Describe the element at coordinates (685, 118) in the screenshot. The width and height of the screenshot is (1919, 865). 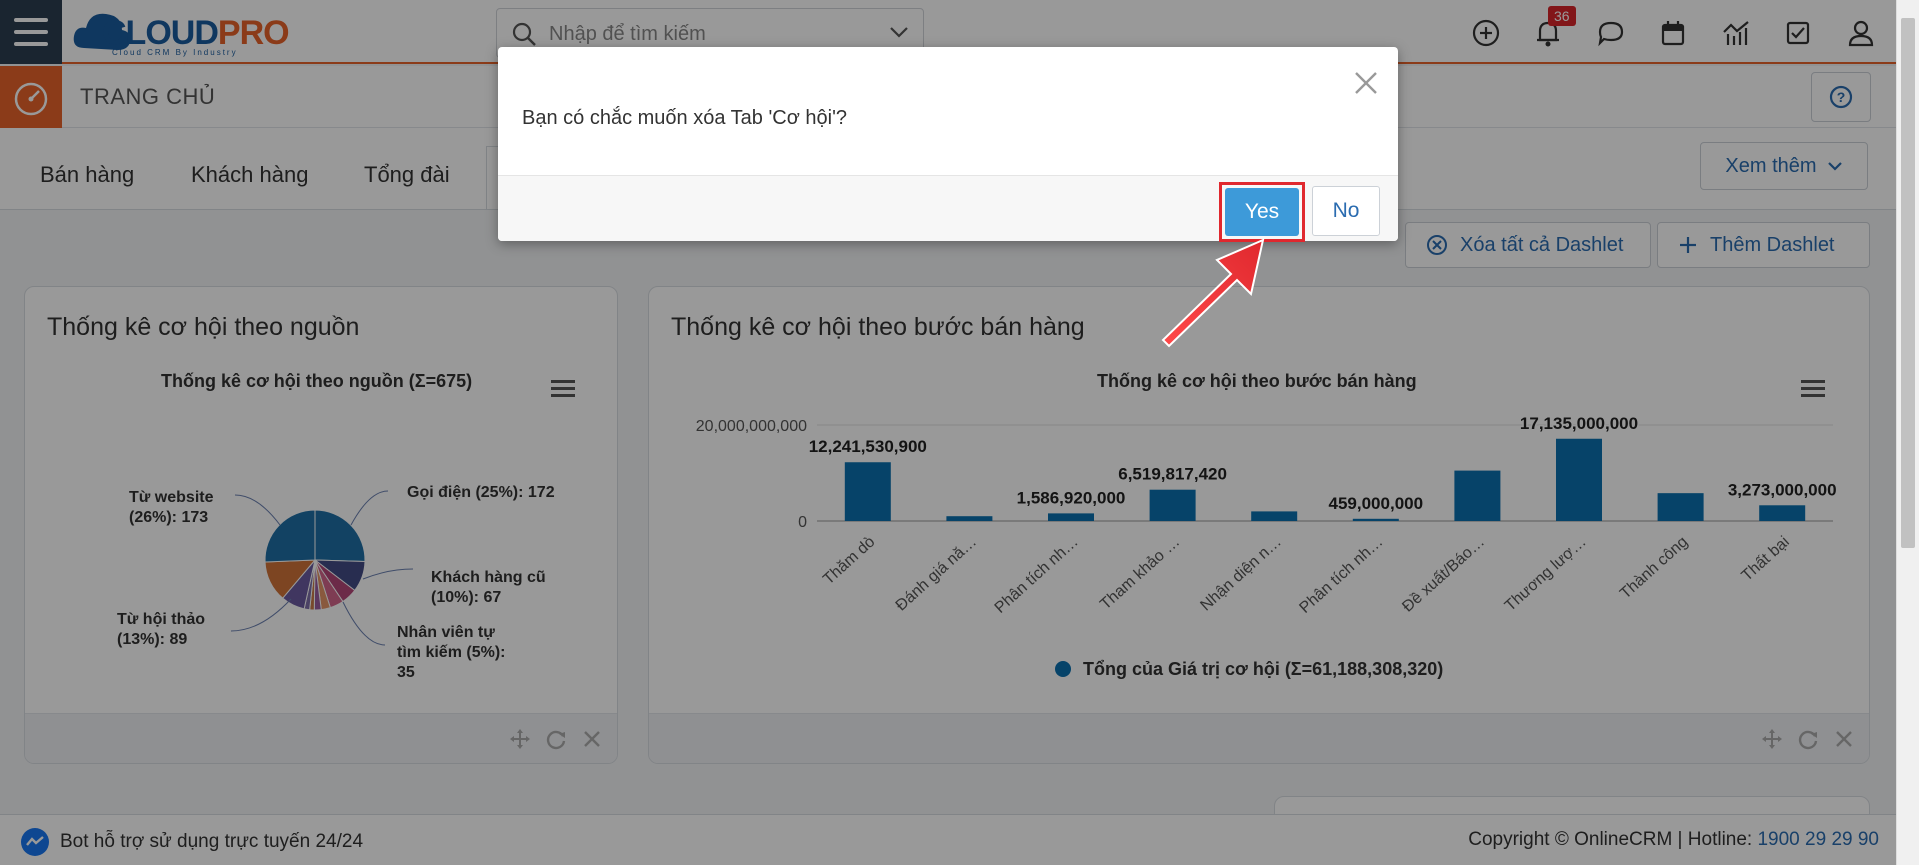
I see `dialog-message: Bạn có chắc muốn xóa Tab 'Cơ hội'?` at that location.